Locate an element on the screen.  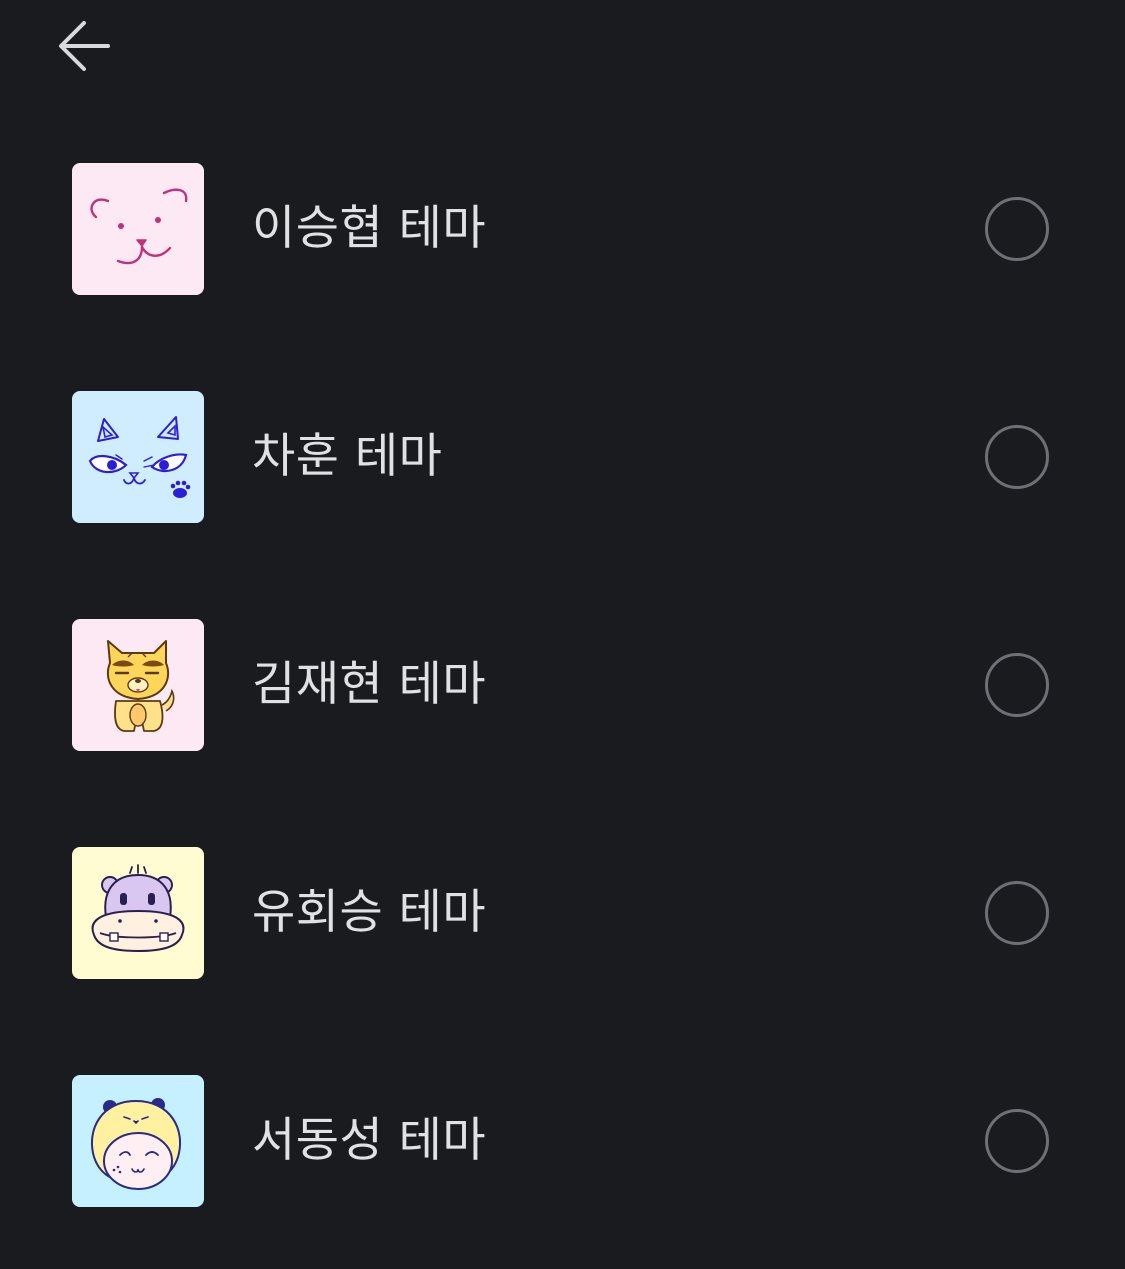
back-button is located at coordinates (84, 46).